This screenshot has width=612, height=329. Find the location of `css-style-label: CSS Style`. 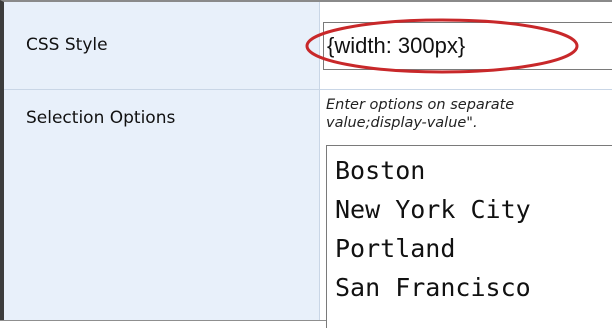

css-style-label: CSS Style is located at coordinates (67, 45).